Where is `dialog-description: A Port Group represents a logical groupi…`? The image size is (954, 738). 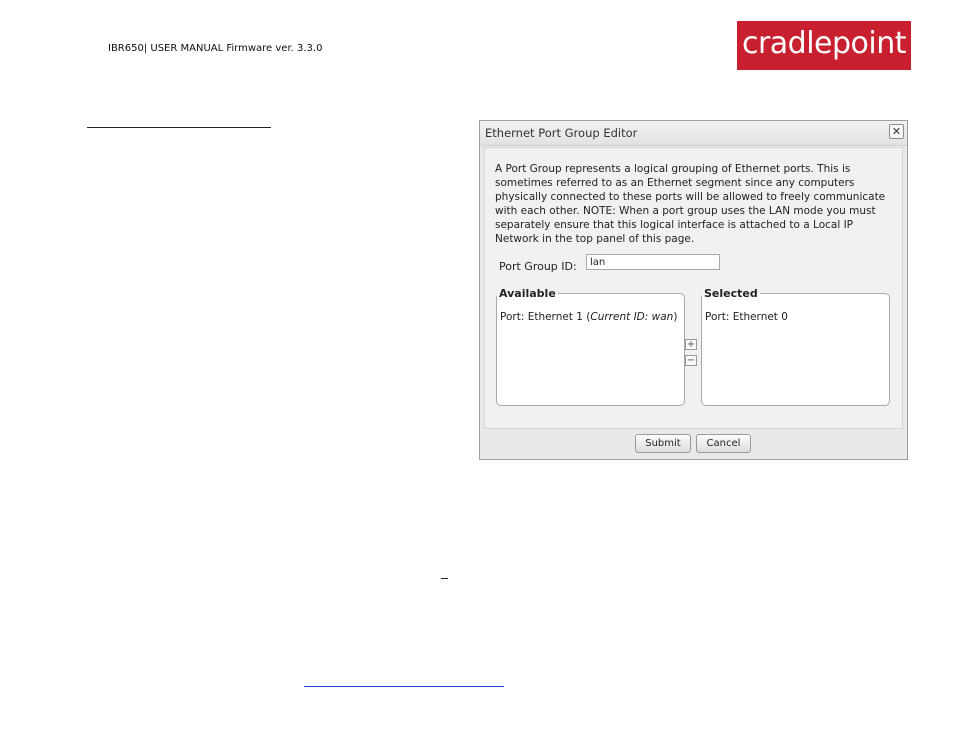 dialog-description: A Port Group represents a logical groupi… is located at coordinates (690, 204).